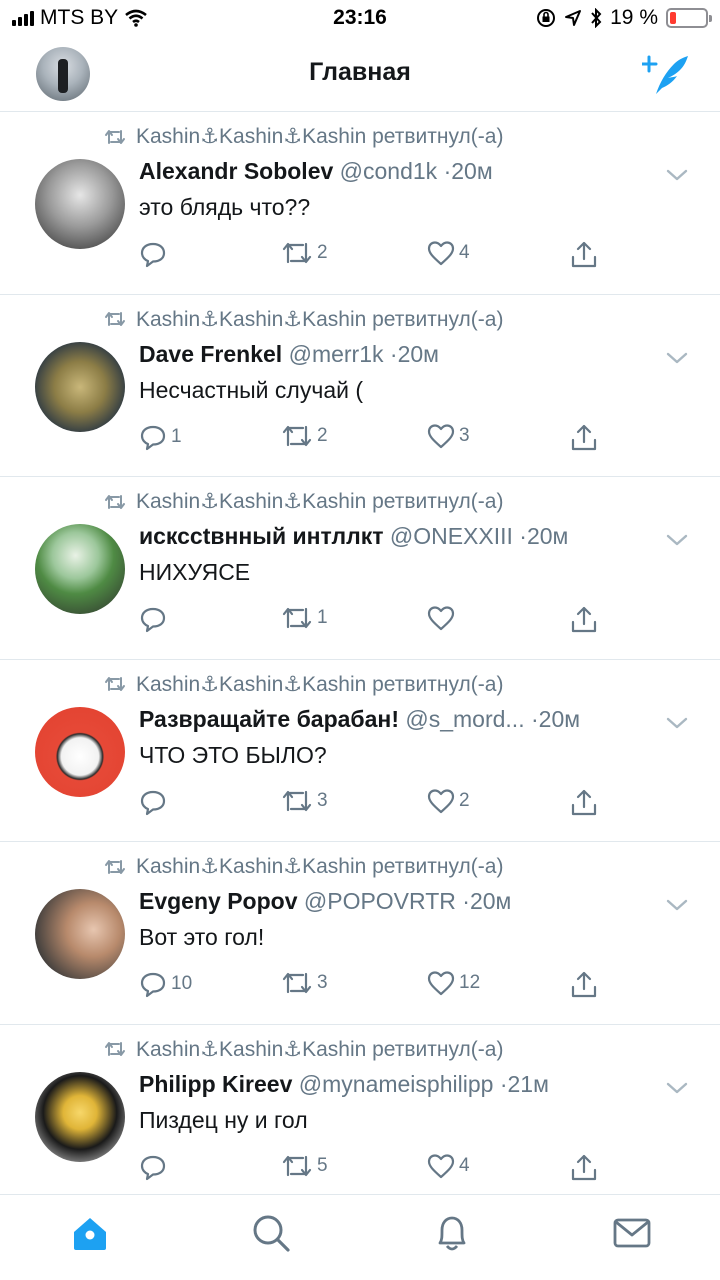 The height and width of the screenshot is (1280, 720). I want to click on retweet-icon, so click(297, 1165).